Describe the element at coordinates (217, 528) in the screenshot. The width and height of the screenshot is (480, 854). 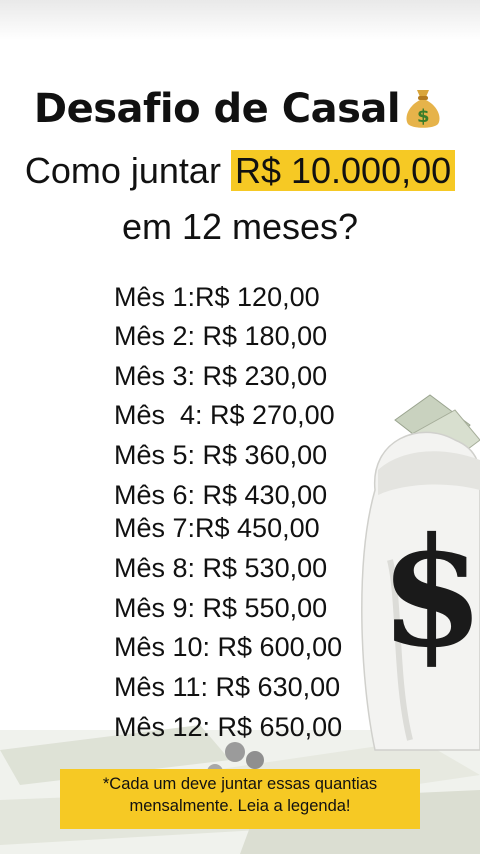
I see `month-7: Mês 7:R$ 450,00` at that location.